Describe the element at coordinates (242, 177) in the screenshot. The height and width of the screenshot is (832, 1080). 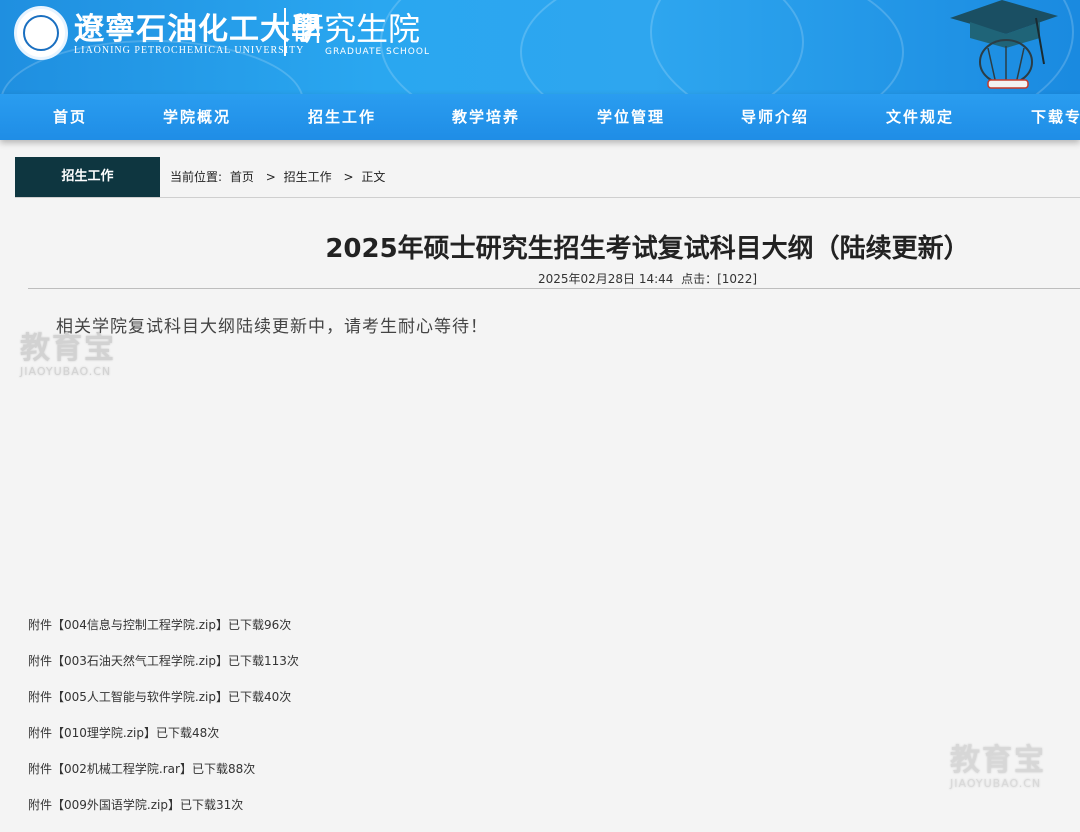
I see `breadcrumb-home: 首页` at that location.